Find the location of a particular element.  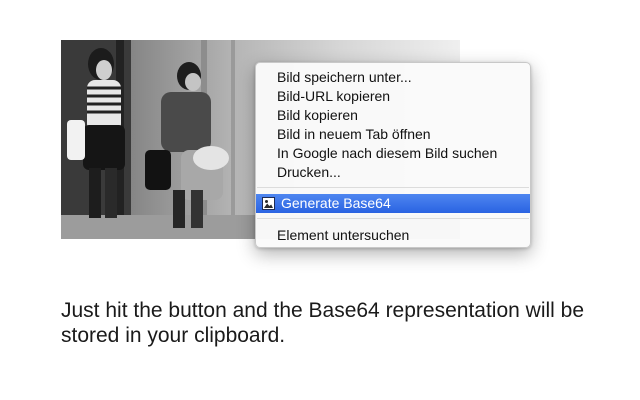

menu-item-generate-base64: Generate Base64 is located at coordinates (393, 203).